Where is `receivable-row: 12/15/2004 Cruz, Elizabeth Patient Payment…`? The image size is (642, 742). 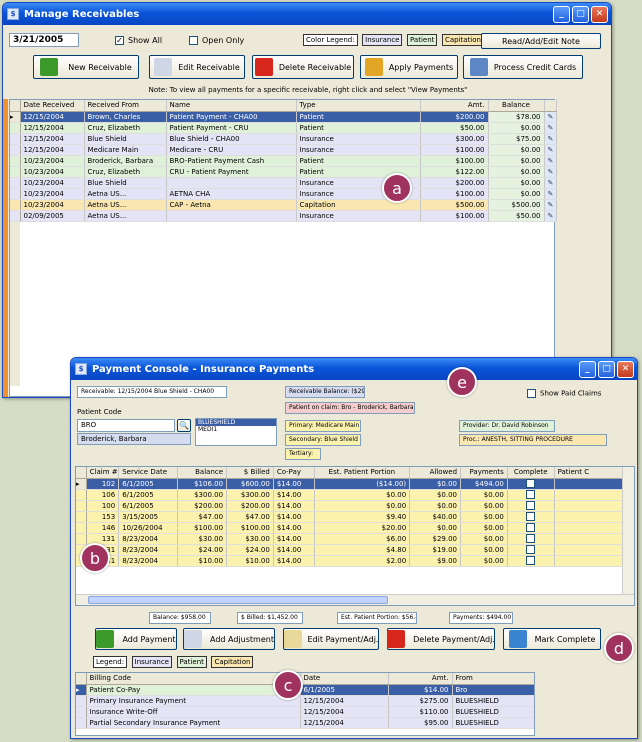 receivable-row: 12/15/2004 Cruz, Elizabeth Patient Payment… is located at coordinates (283, 128).